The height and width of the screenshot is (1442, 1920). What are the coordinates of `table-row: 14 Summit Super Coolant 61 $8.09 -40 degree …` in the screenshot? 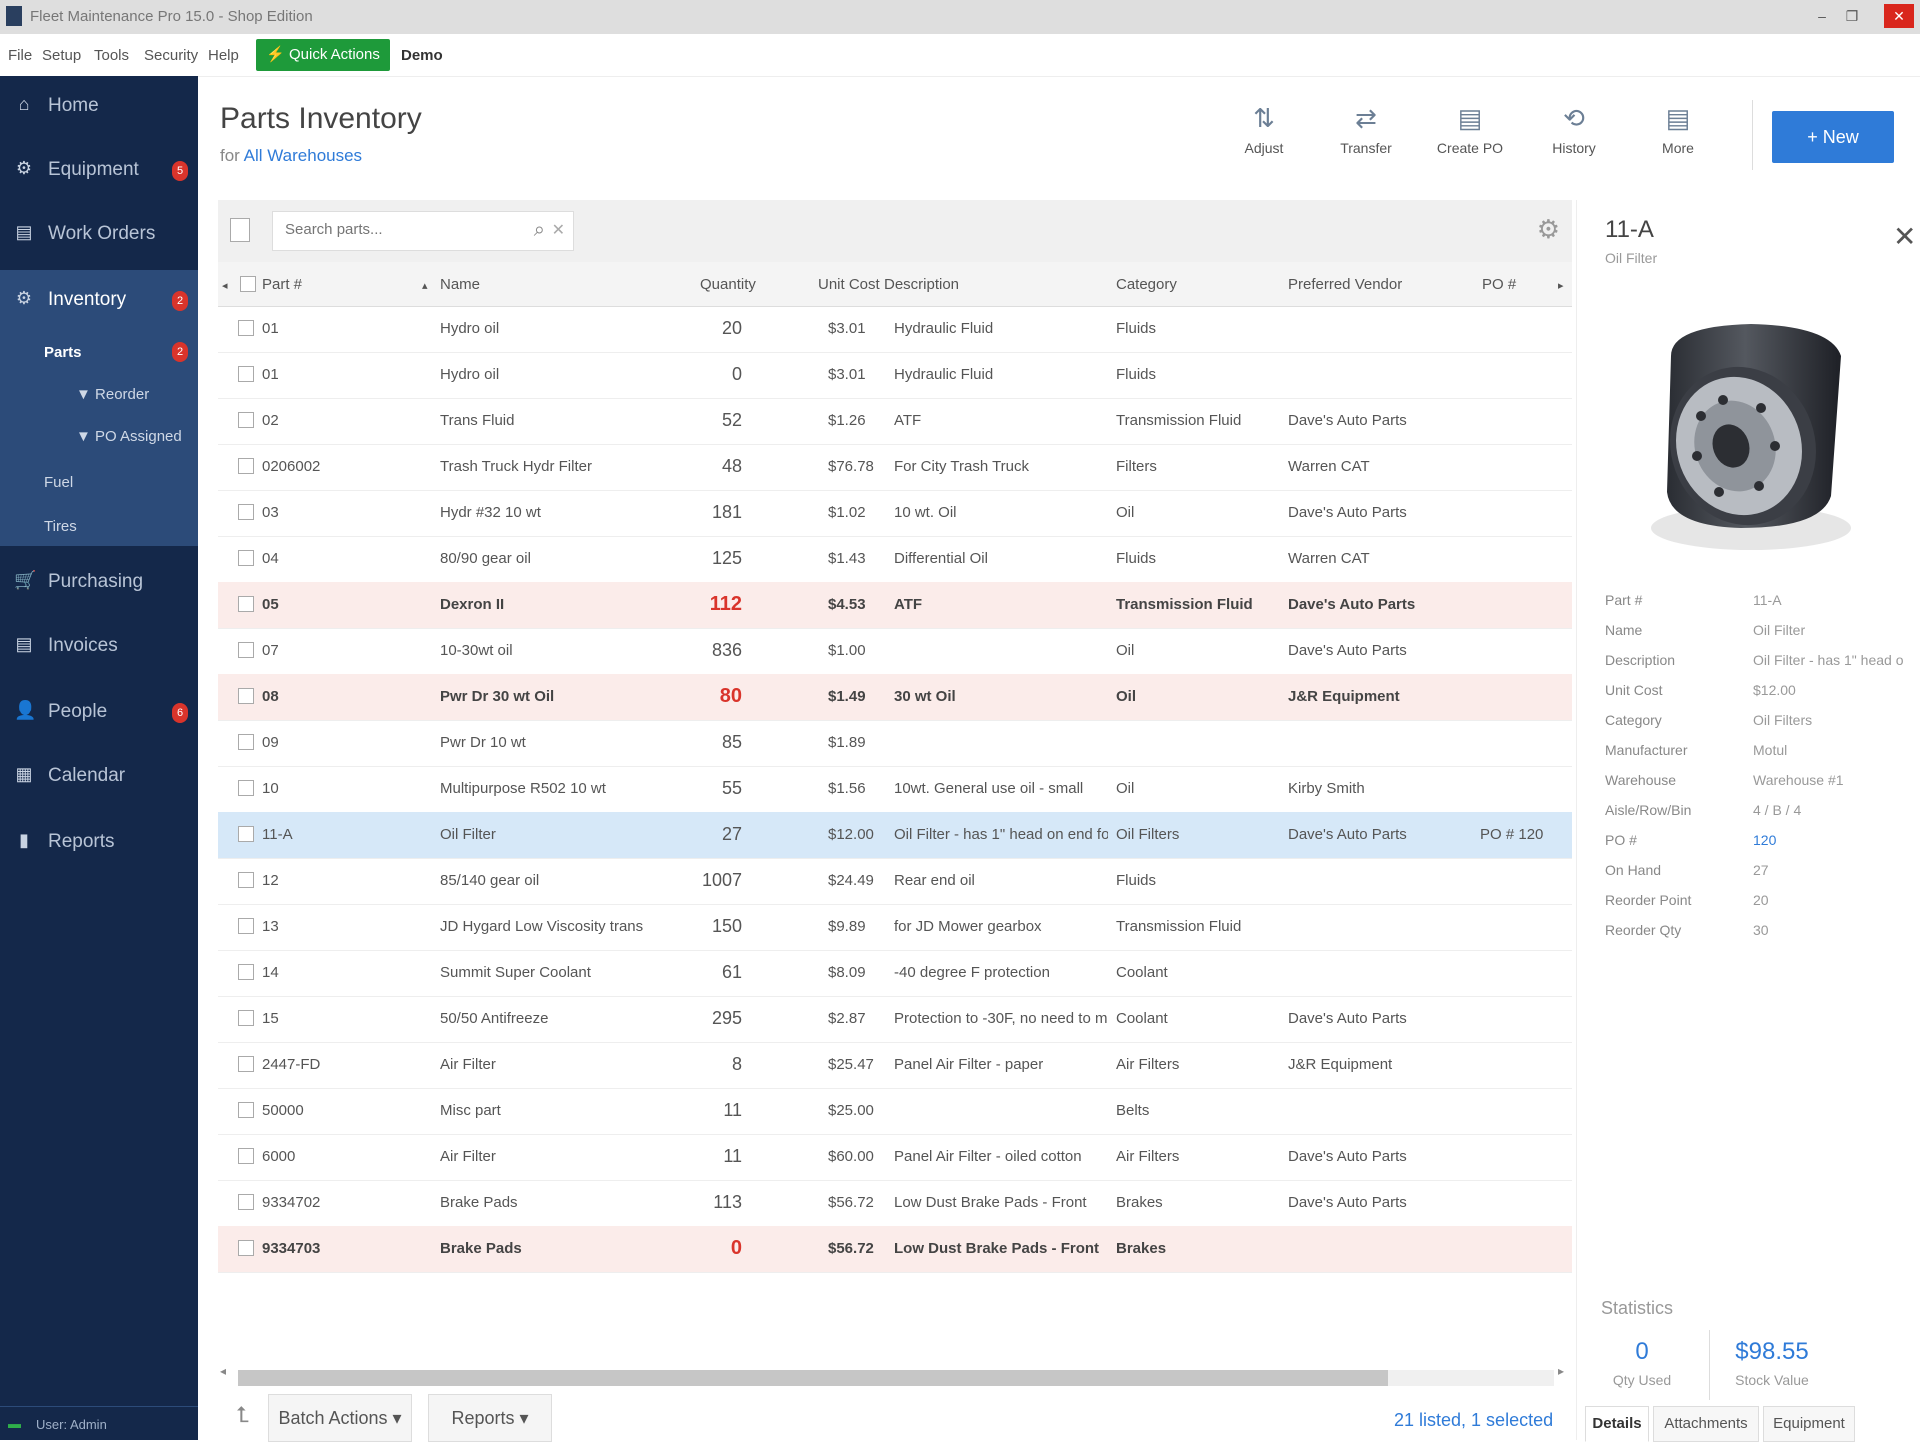 It's located at (895, 973).